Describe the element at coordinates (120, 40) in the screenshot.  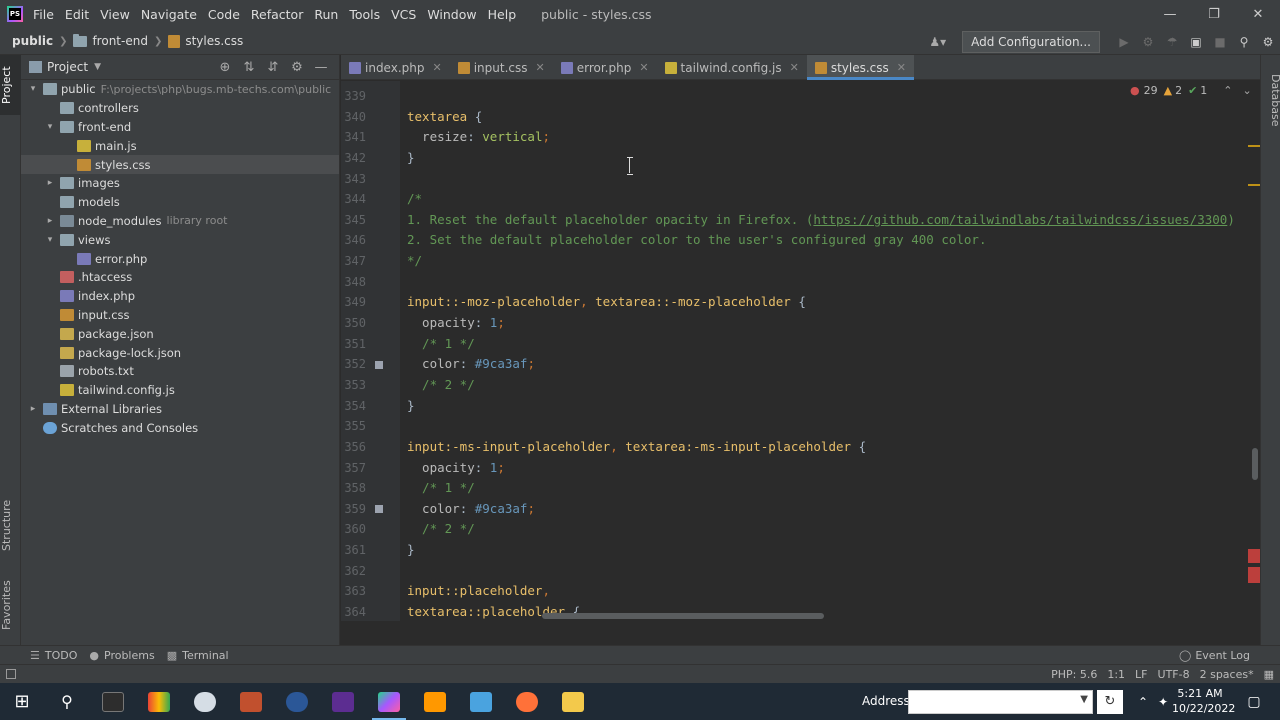
I see `breadcrumb-front-end: front-end ❯` at that location.